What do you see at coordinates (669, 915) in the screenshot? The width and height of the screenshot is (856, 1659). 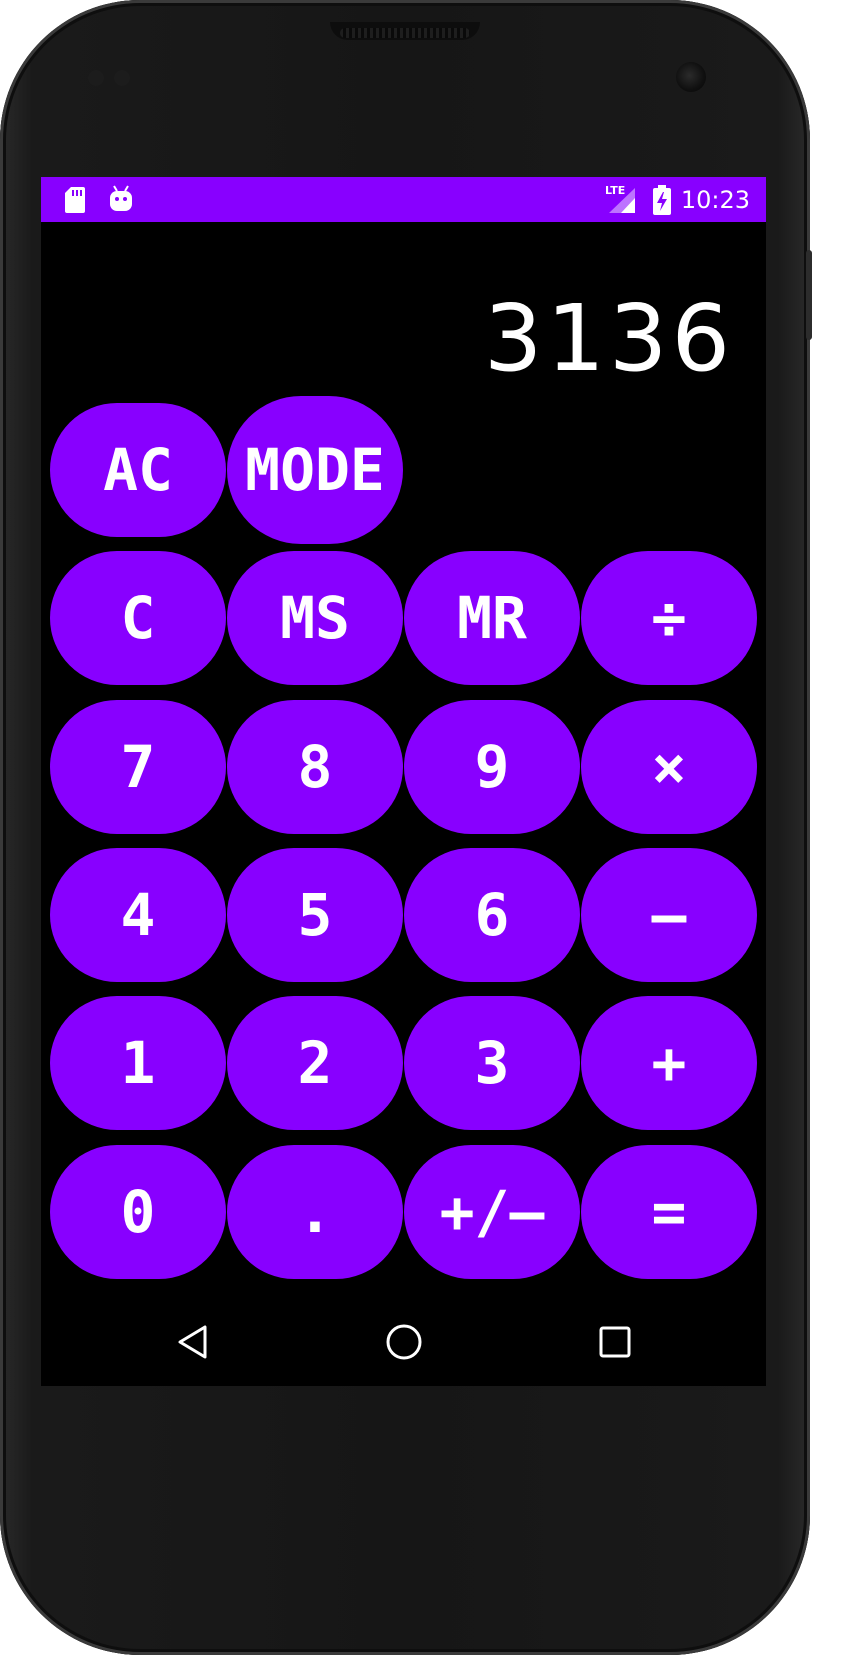 I see `subtract-button: –` at bounding box center [669, 915].